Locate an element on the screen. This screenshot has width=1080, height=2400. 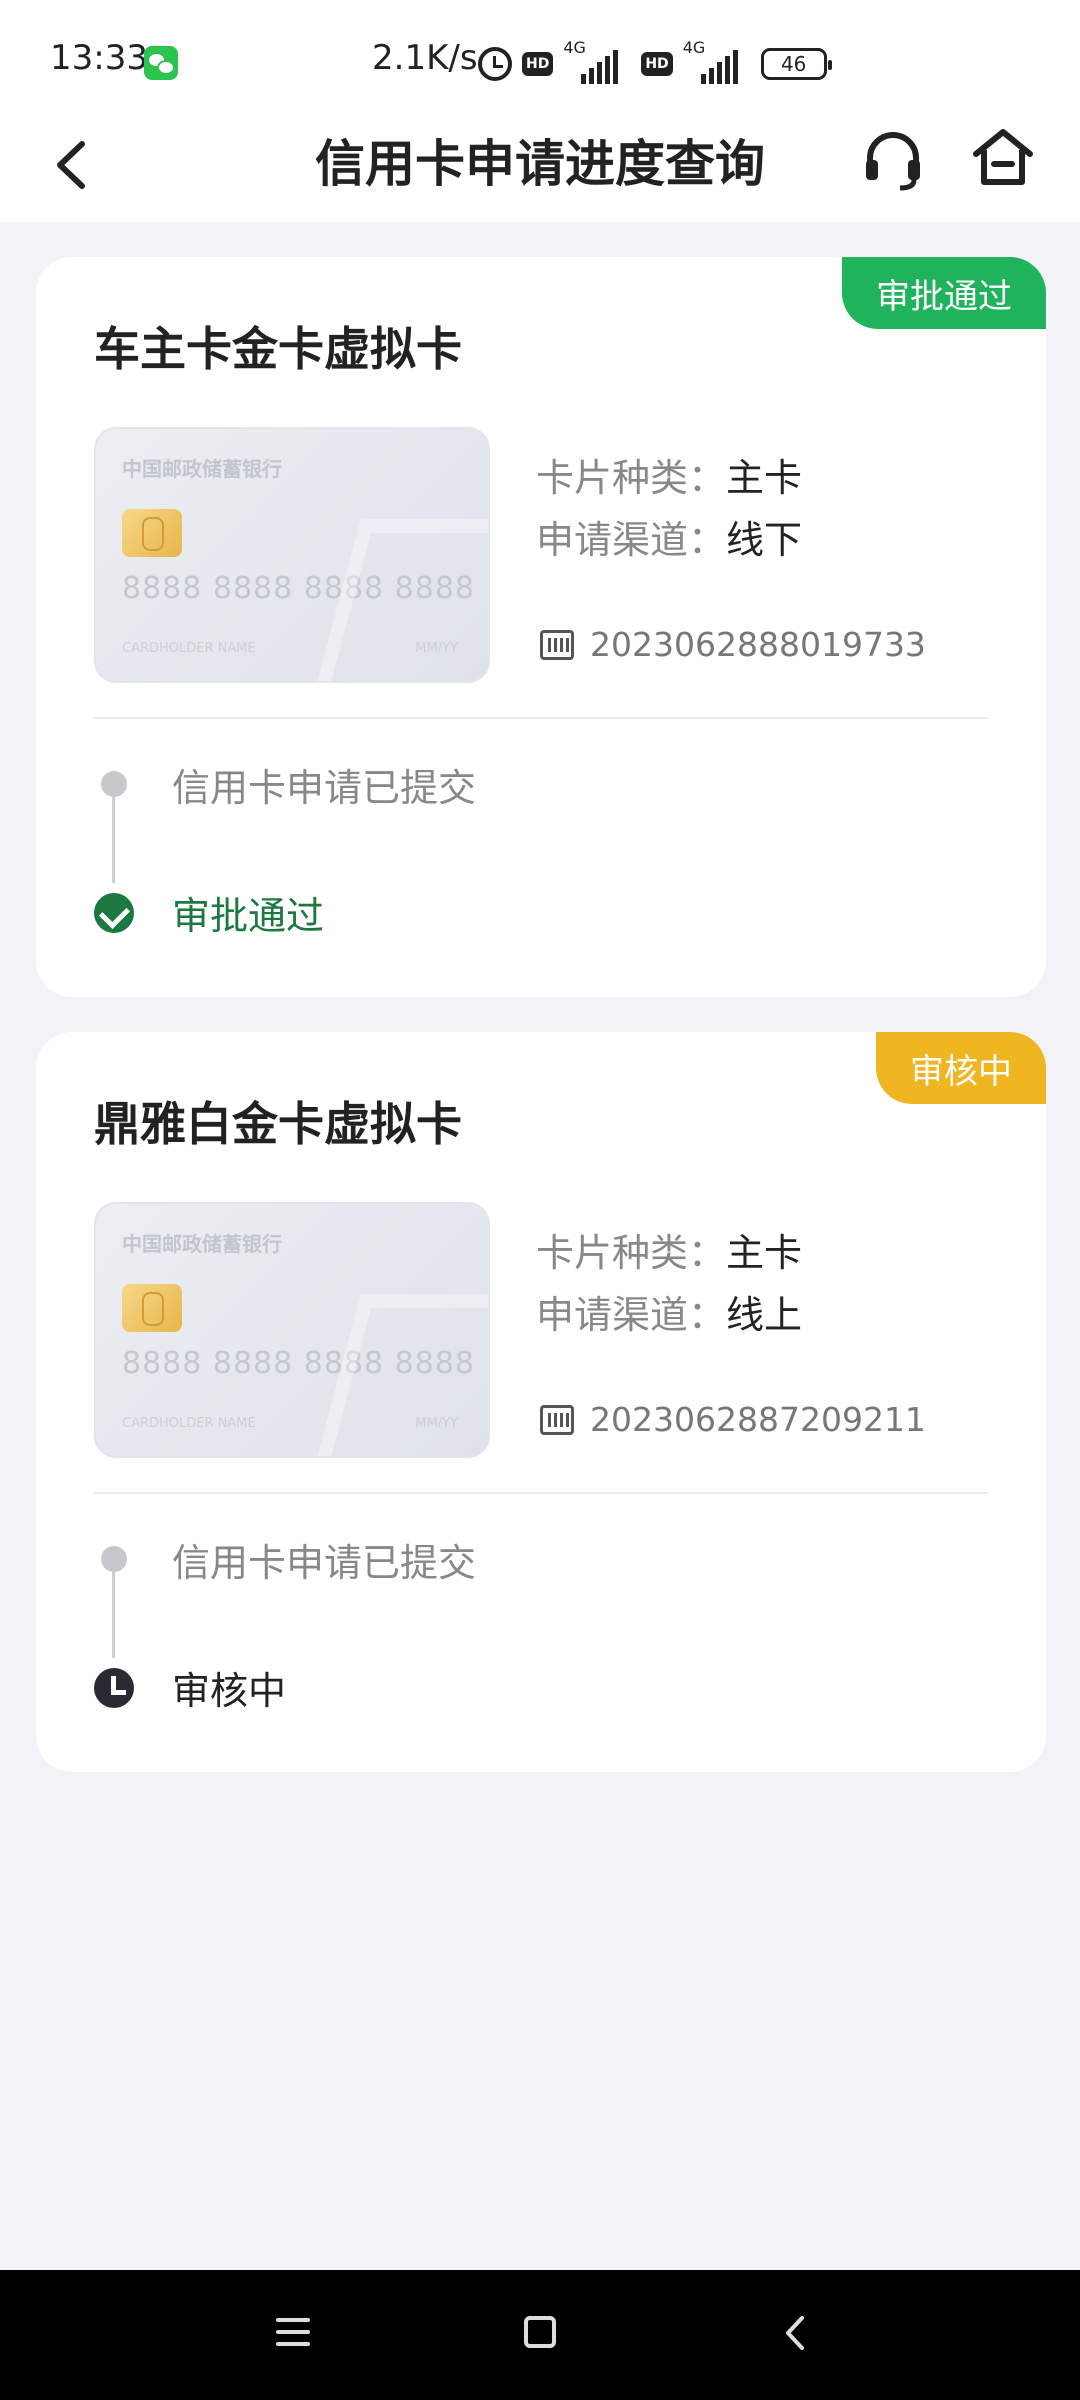
network-speed: 2.1K/s is located at coordinates (425, 58).